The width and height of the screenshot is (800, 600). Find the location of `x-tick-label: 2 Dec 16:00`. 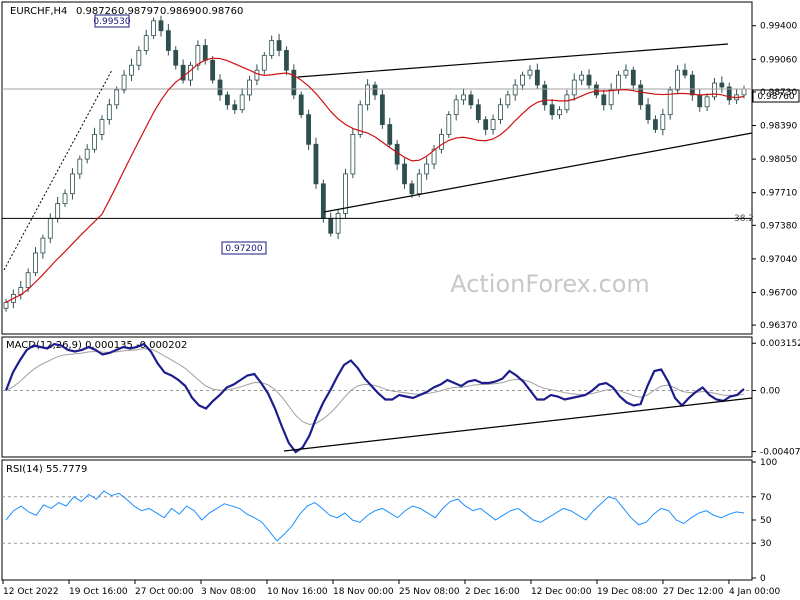

x-tick-label: 2 Dec 16:00 is located at coordinates (492, 592).